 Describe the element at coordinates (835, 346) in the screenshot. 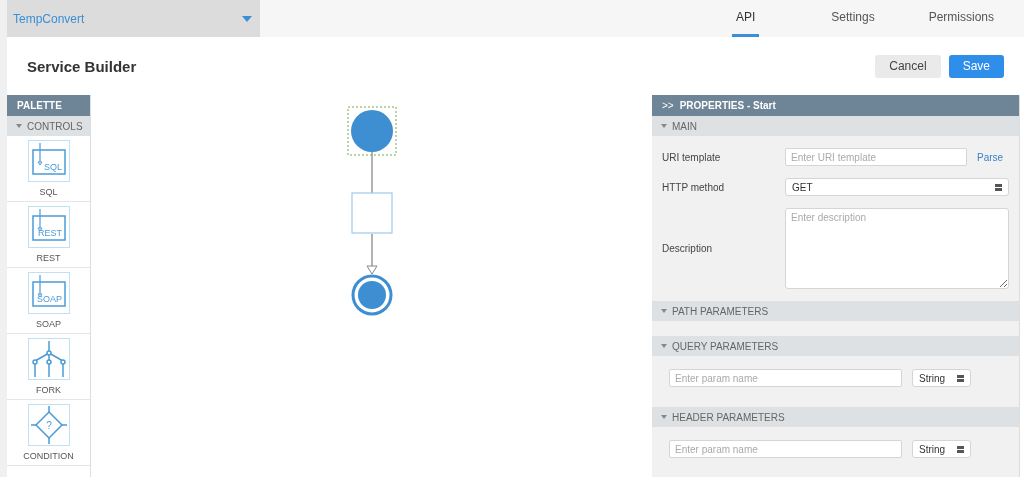

I see `section-header: QUERY PARAMETERS` at that location.